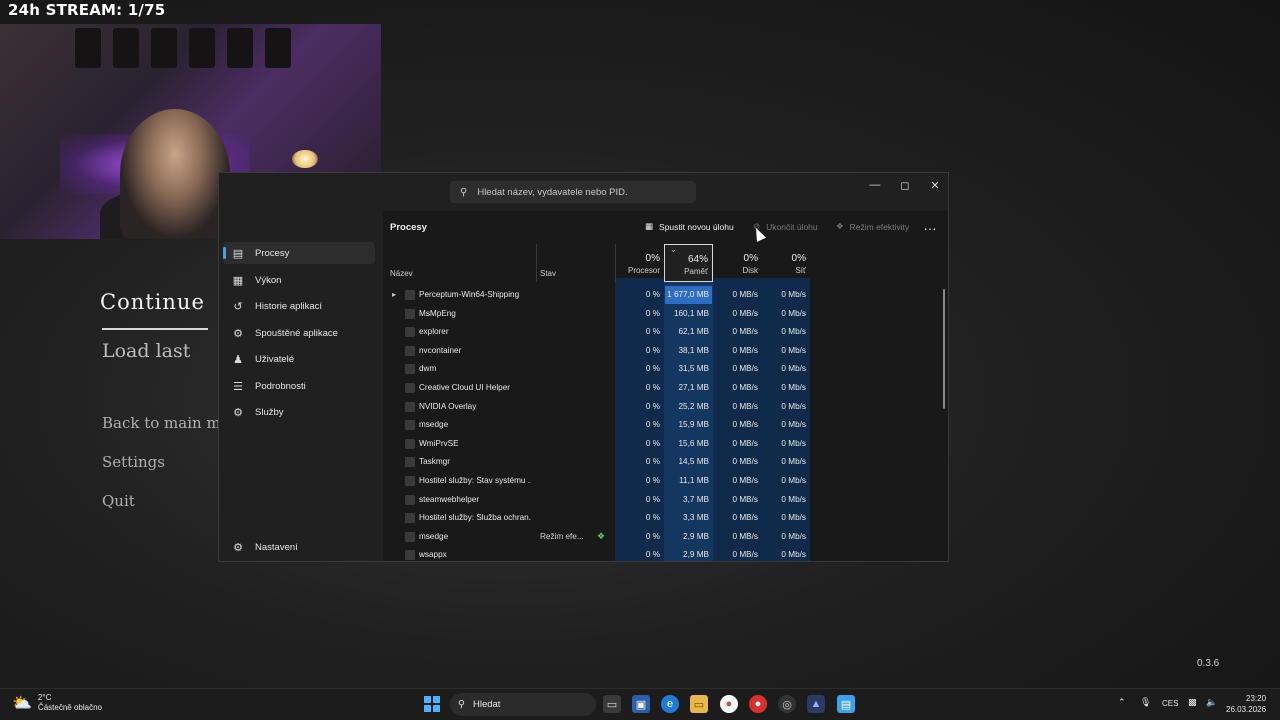  Describe the element at coordinates (408, 227) in the screenshot. I see `page-title: Procesy` at that location.